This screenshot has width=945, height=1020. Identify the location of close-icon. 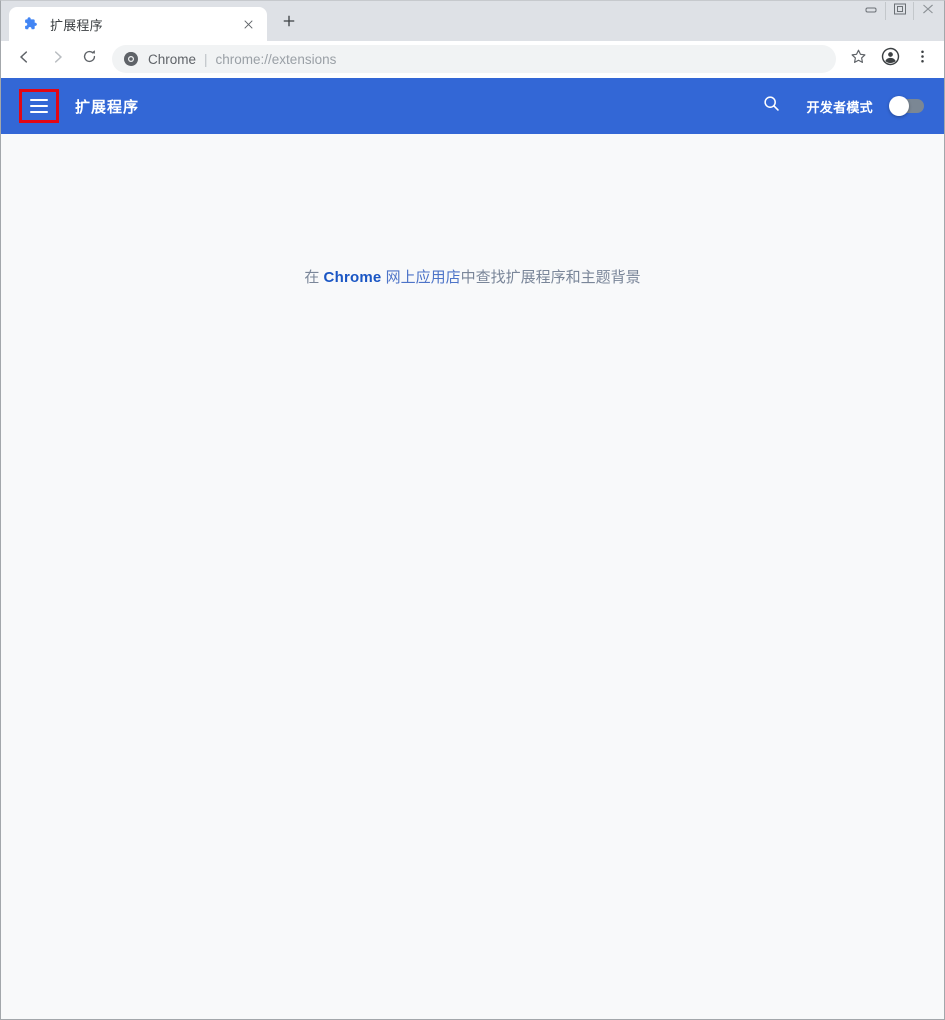
(928, 11).